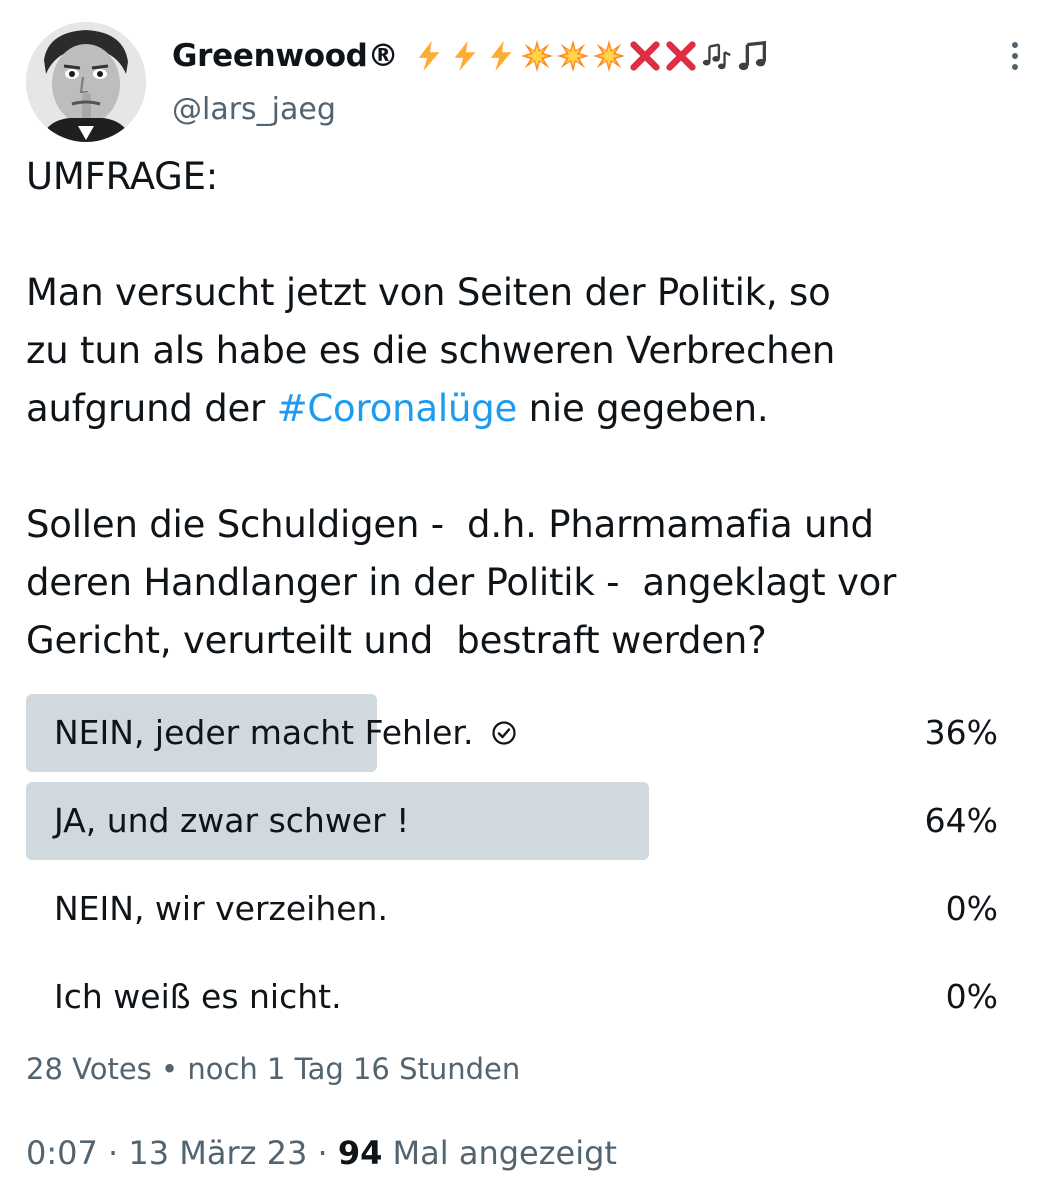  Describe the element at coordinates (643, 408) in the screenshot. I see `tweet-paragraph-2-end: nie gegeben.` at that location.